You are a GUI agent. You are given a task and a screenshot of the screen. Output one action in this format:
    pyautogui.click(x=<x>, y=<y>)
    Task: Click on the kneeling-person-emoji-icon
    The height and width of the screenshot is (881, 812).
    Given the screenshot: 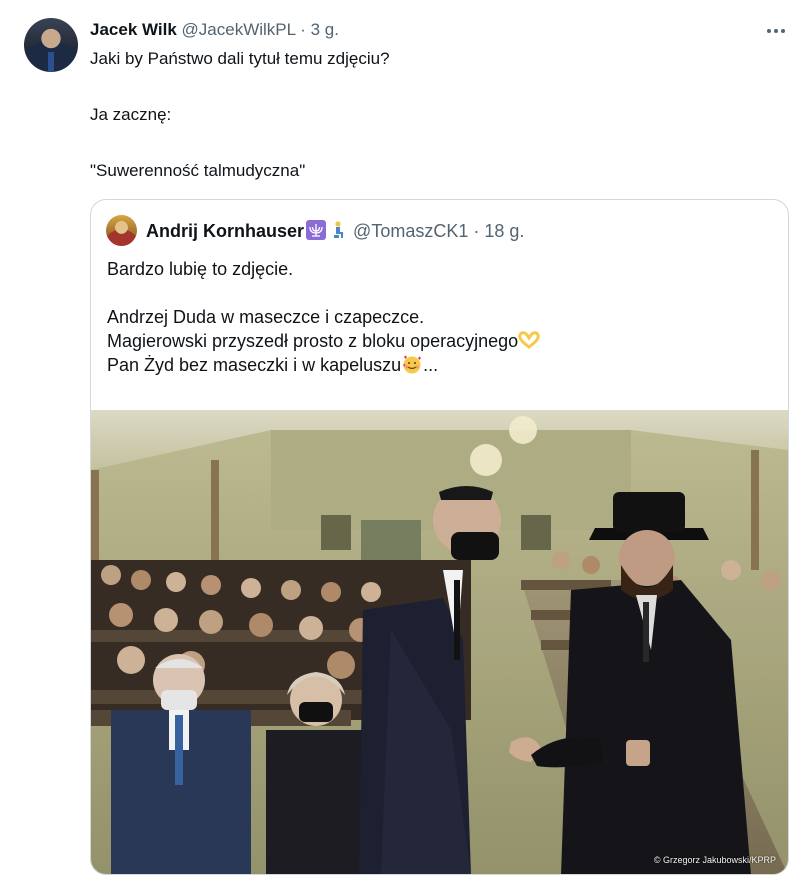 What is the action you would take?
    pyautogui.click(x=339, y=229)
    